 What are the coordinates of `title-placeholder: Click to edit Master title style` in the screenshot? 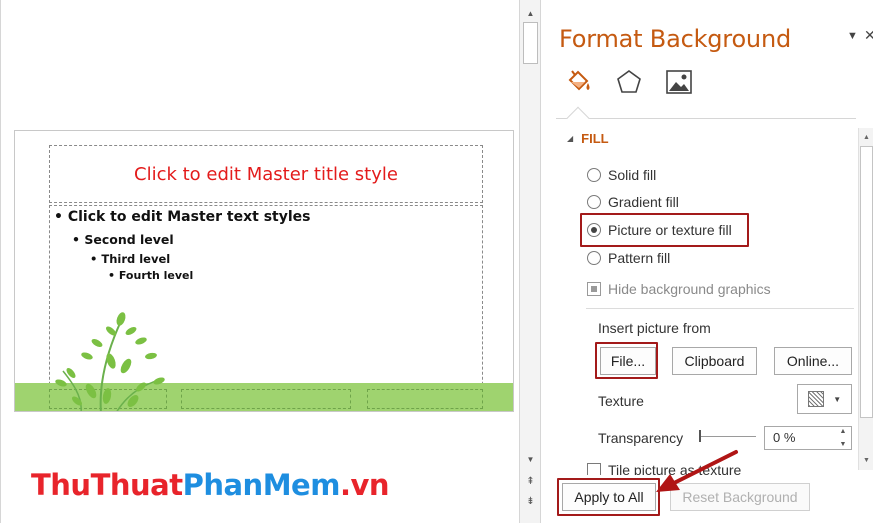 It's located at (266, 174).